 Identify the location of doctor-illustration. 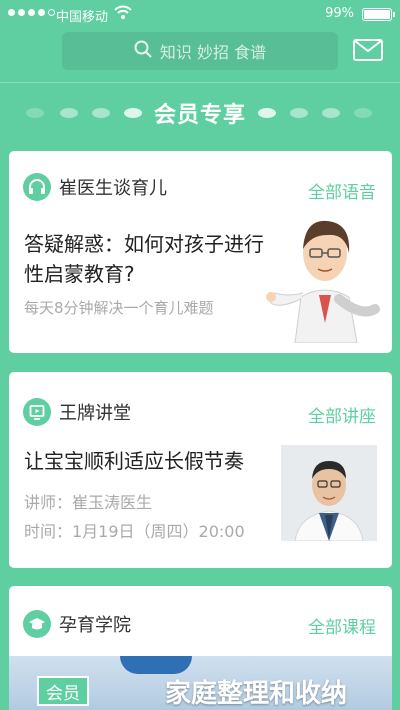
(323, 280).